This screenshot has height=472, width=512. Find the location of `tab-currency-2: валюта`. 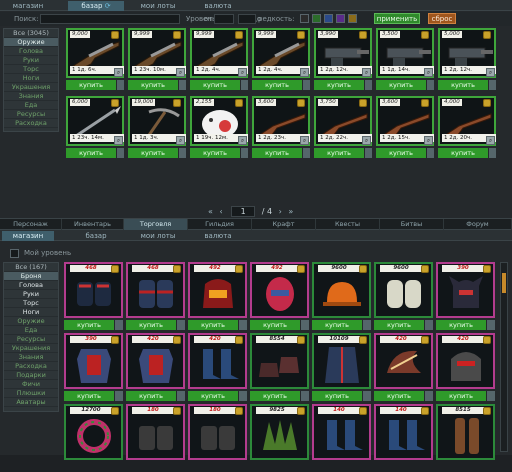

tab-currency-2: валюта is located at coordinates (218, 236).